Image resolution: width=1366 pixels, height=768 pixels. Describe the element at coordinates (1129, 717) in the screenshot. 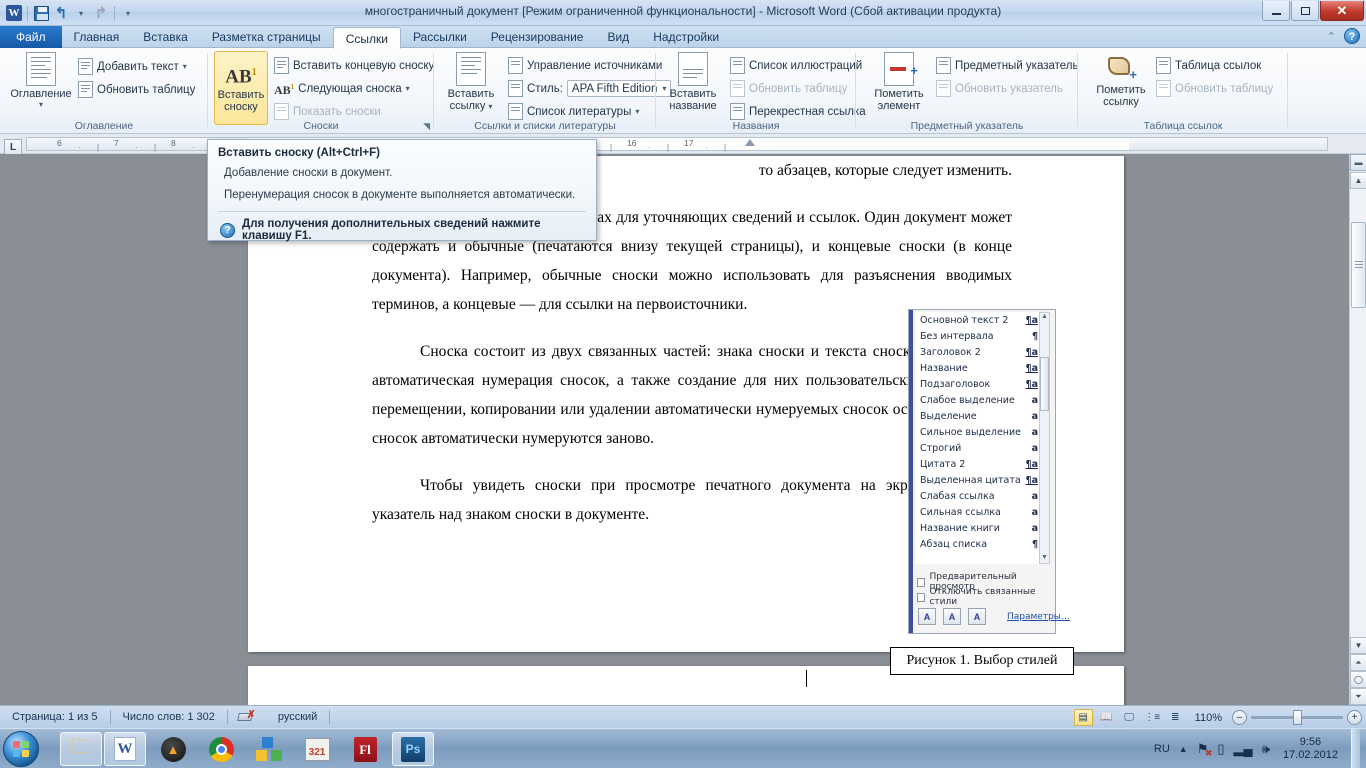

I see `view-web-layout-button: 🖵` at that location.